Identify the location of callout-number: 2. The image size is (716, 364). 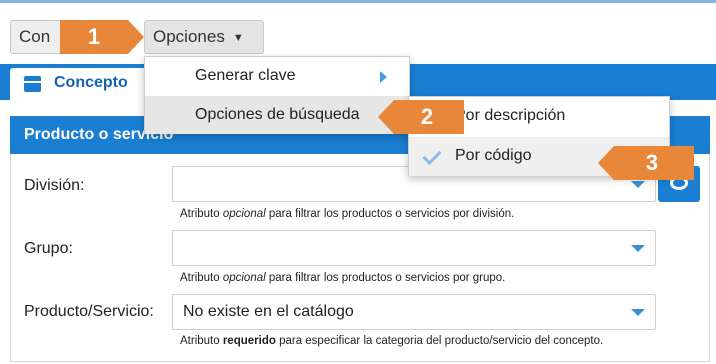
(427, 116).